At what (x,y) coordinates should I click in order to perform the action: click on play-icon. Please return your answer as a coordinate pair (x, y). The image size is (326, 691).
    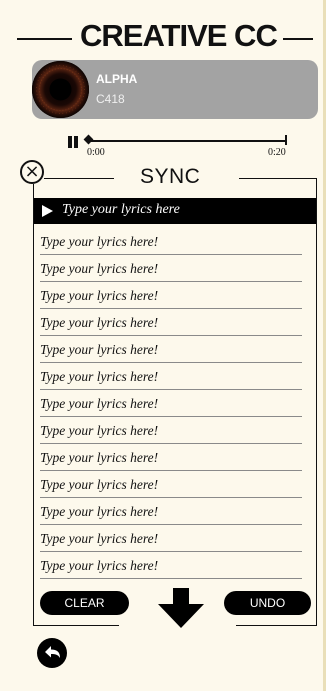
    Looking at the image, I should click on (47, 211).